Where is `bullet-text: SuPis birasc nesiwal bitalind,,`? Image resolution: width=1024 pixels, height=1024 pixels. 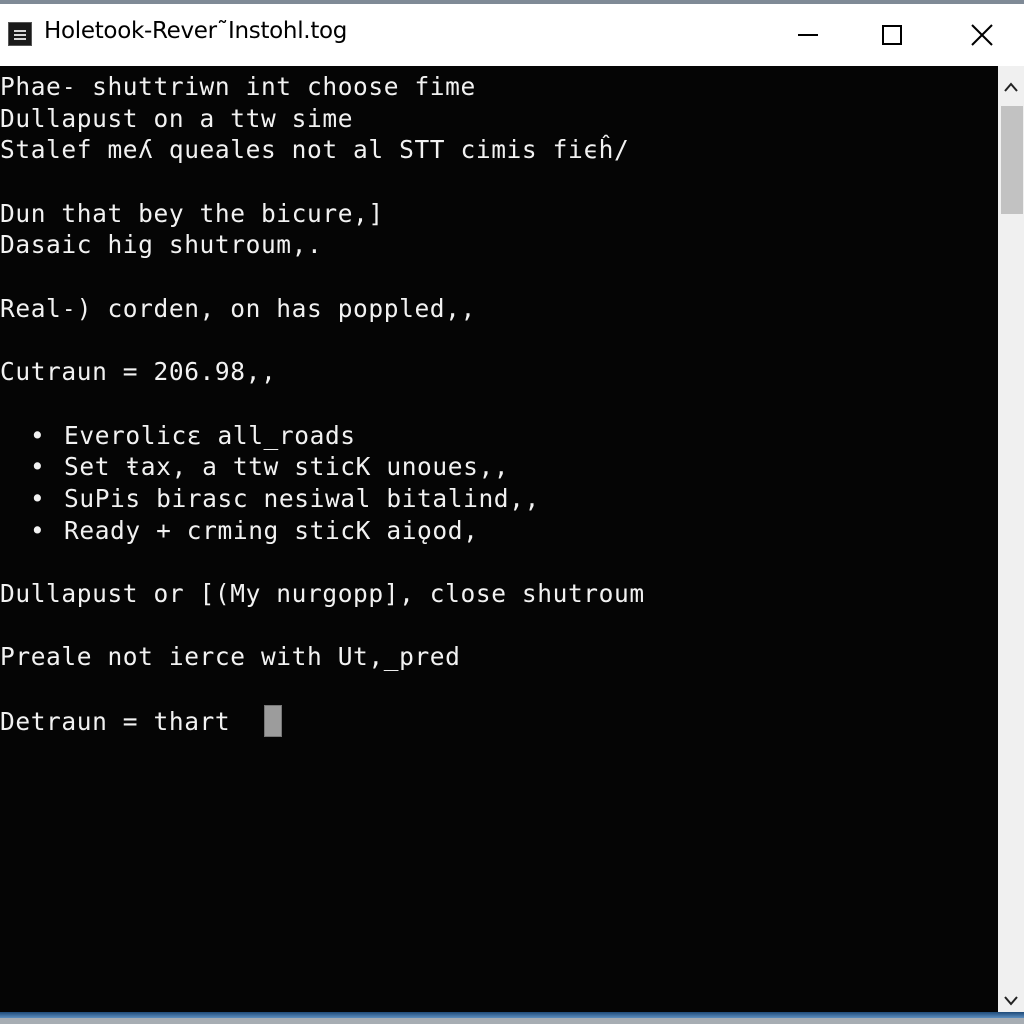
bullet-text: SuPis birasc nesiwal bitalind,, is located at coordinates (302, 498).